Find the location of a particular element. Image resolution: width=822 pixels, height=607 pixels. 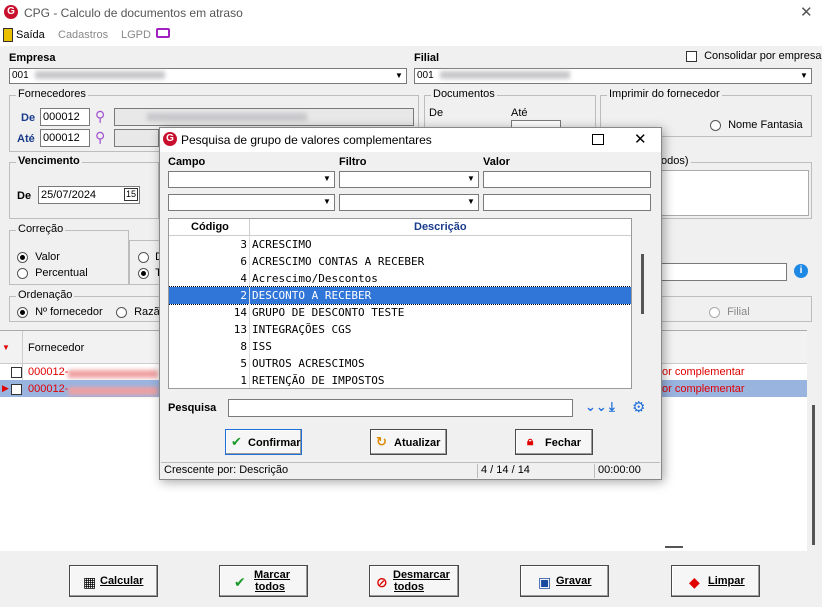

venc-de-input: 25/07/2024 15 is located at coordinates (89, 195).